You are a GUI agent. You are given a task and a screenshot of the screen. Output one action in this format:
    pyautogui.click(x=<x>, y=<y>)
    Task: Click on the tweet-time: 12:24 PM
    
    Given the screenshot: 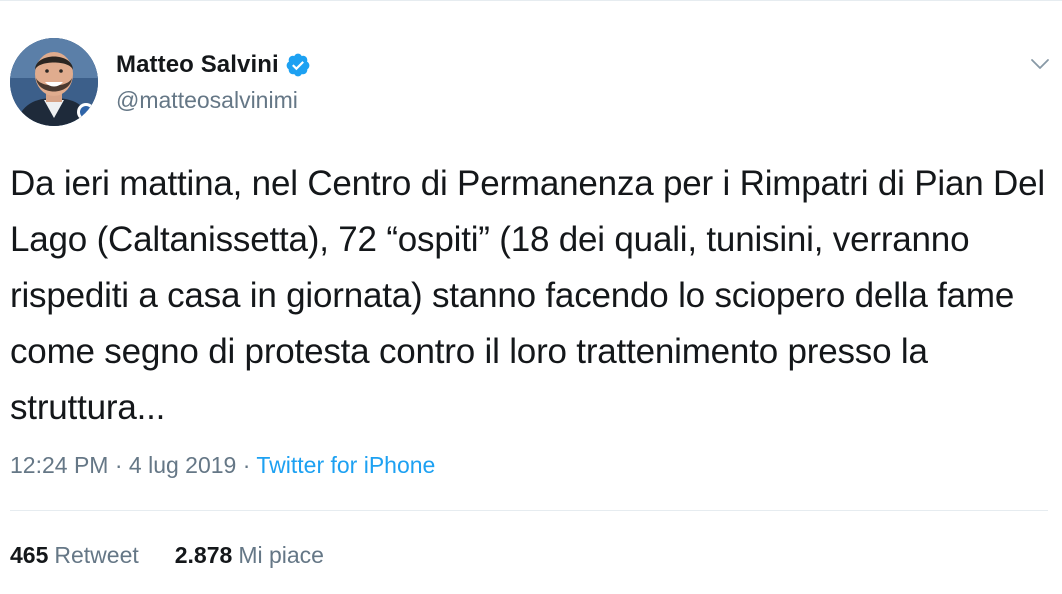 What is the action you would take?
    pyautogui.click(x=59, y=465)
    